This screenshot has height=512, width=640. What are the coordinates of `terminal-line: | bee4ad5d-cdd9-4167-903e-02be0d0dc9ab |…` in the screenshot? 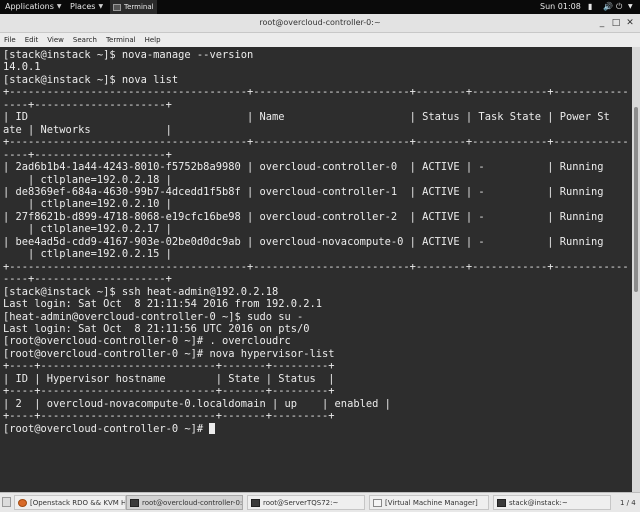 It's located at (303, 241).